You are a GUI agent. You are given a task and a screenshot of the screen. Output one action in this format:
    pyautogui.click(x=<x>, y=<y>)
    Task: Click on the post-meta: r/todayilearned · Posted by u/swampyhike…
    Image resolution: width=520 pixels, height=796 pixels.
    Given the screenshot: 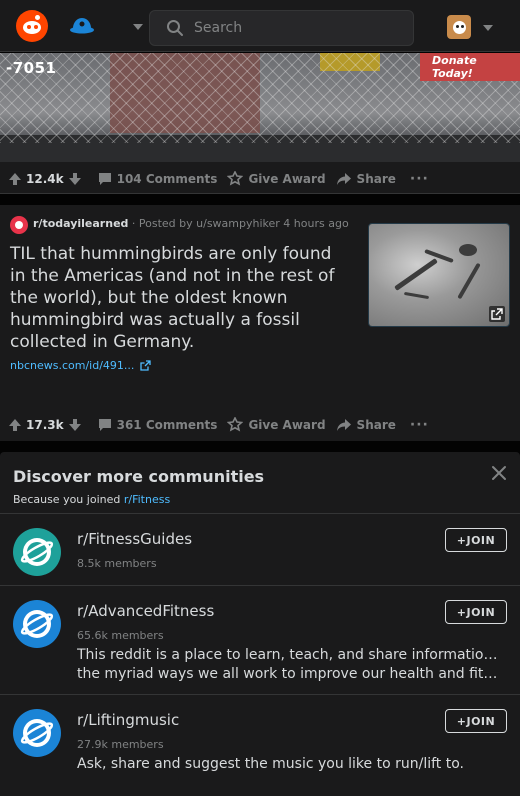 What is the action you would take?
    pyautogui.click(x=191, y=223)
    